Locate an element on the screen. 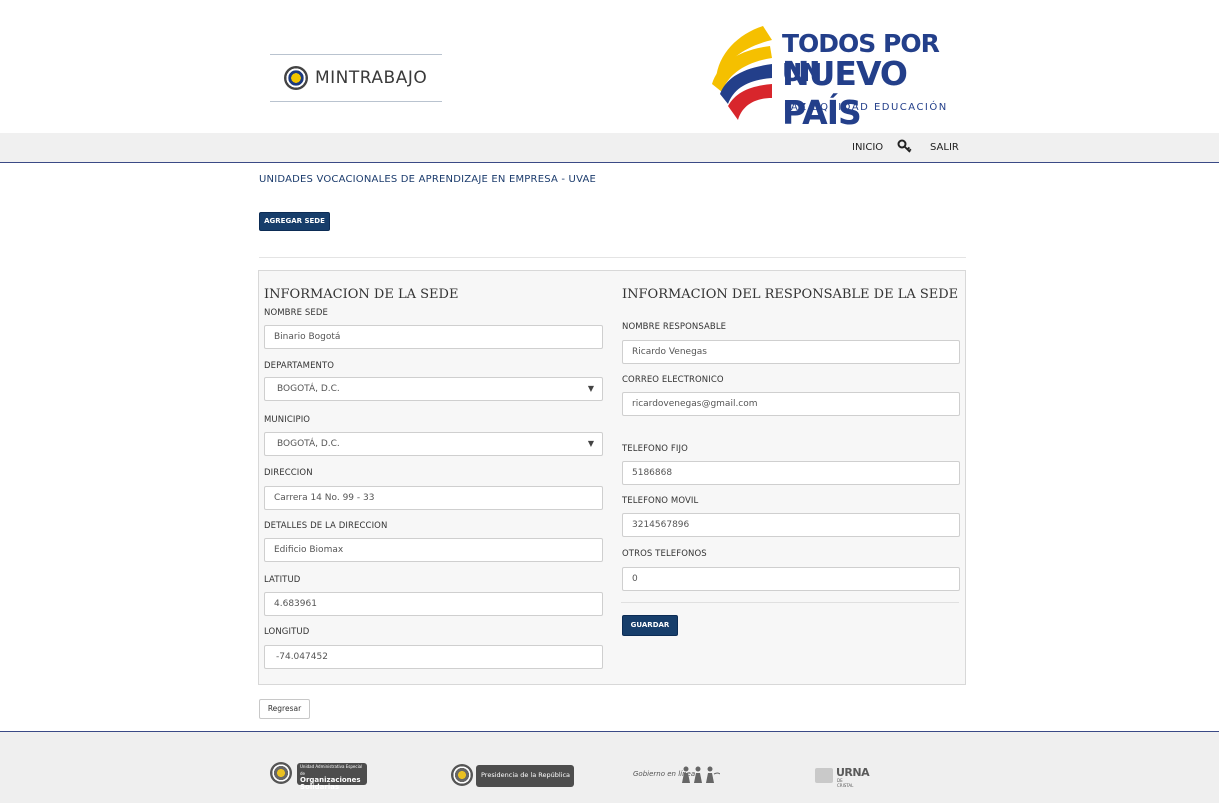  longitud-input: -74.047452 is located at coordinates (433, 657).